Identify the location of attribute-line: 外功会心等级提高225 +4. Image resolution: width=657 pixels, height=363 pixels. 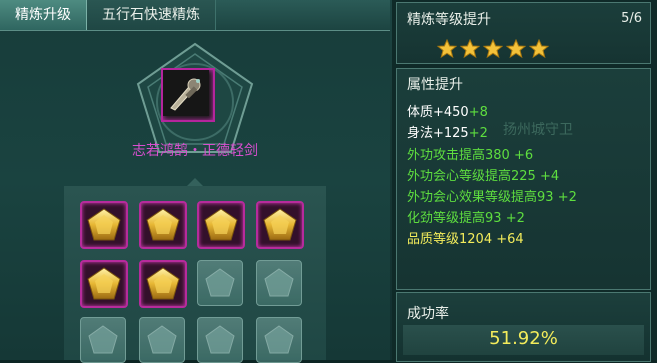
(483, 176).